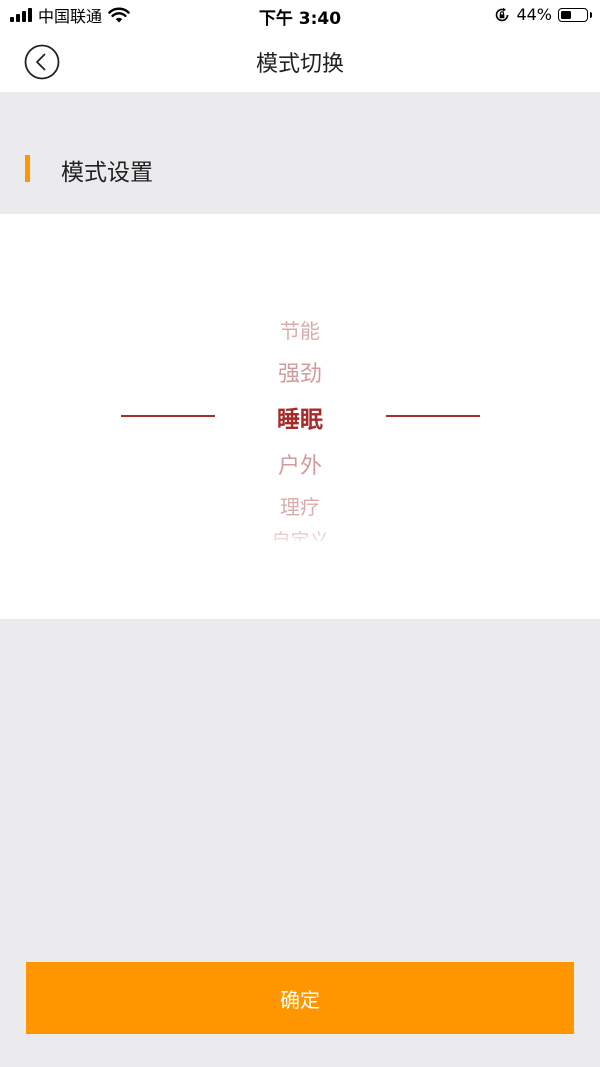 The height and width of the screenshot is (1067, 600). Describe the element at coordinates (502, 14) in the screenshot. I see `orientation-lock-icon` at that location.